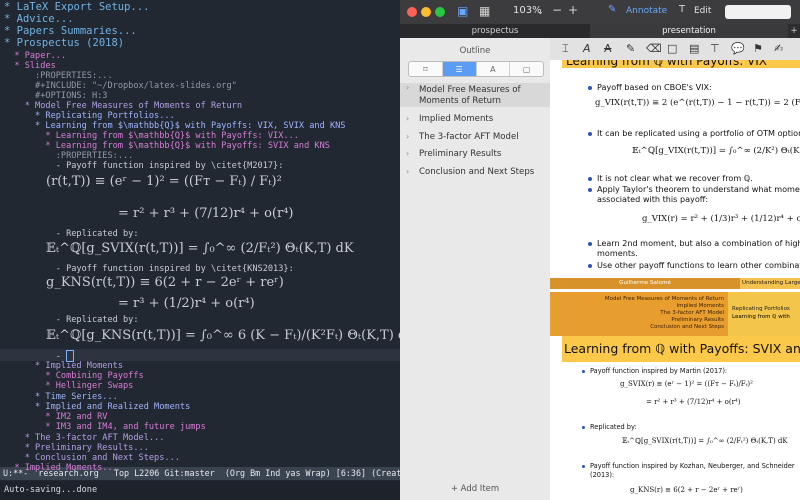 Image resolution: width=800 pixels, height=500 pixels. I want to click on text-style-icon: A, so click(587, 48).